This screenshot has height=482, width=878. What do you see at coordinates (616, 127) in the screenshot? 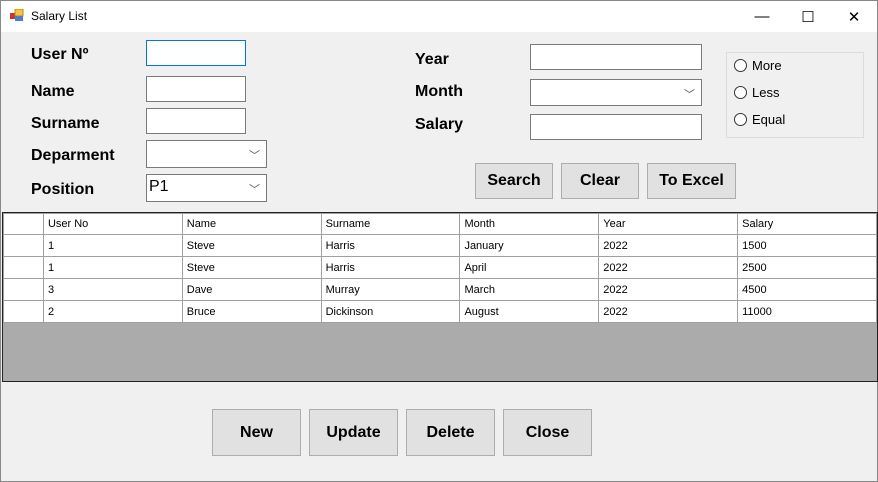
I see `salary-input` at bounding box center [616, 127].